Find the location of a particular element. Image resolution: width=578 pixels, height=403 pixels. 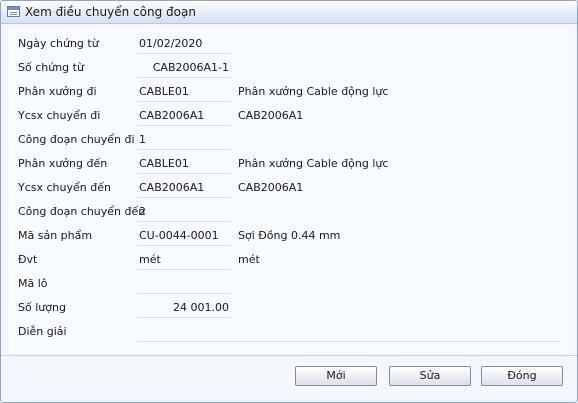

cong-doan-chuyen-den-label: Công đoạn chuyển đến is located at coordinates (82, 211).